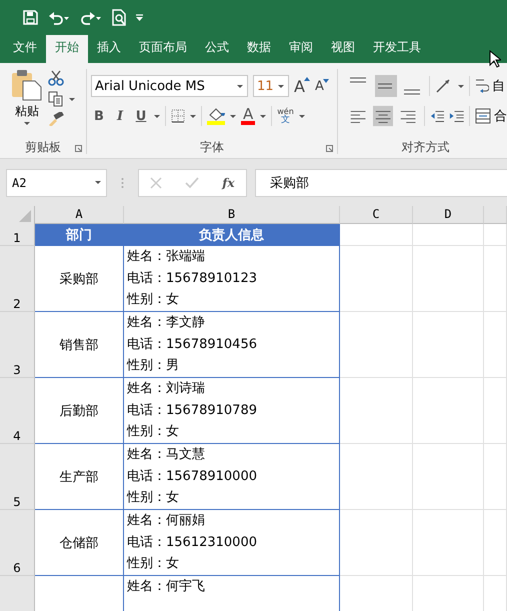 The height and width of the screenshot is (611, 507). What do you see at coordinates (99, 116) in the screenshot?
I see `bold-button: B` at bounding box center [99, 116].